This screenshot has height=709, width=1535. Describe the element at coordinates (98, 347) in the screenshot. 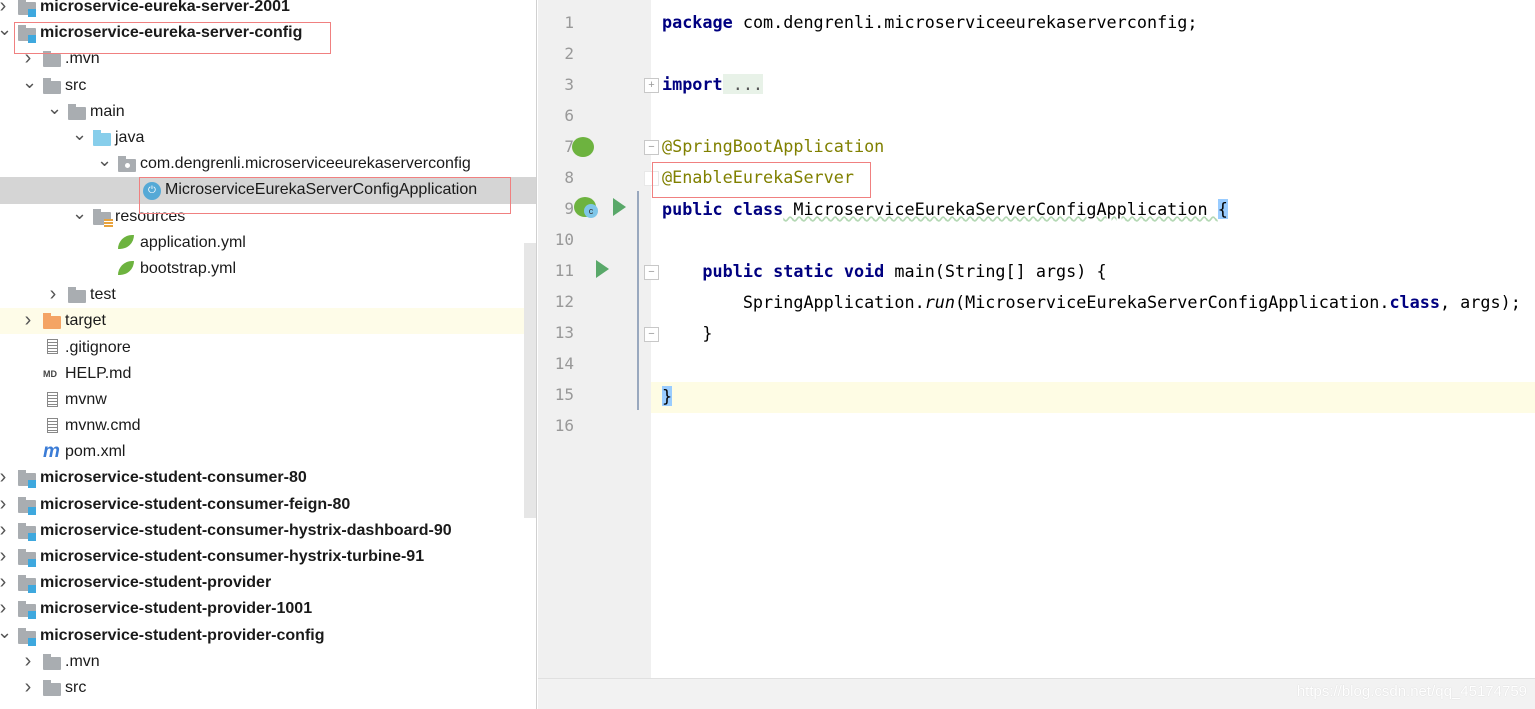

I see `tree-item-label: .gitignore` at that location.